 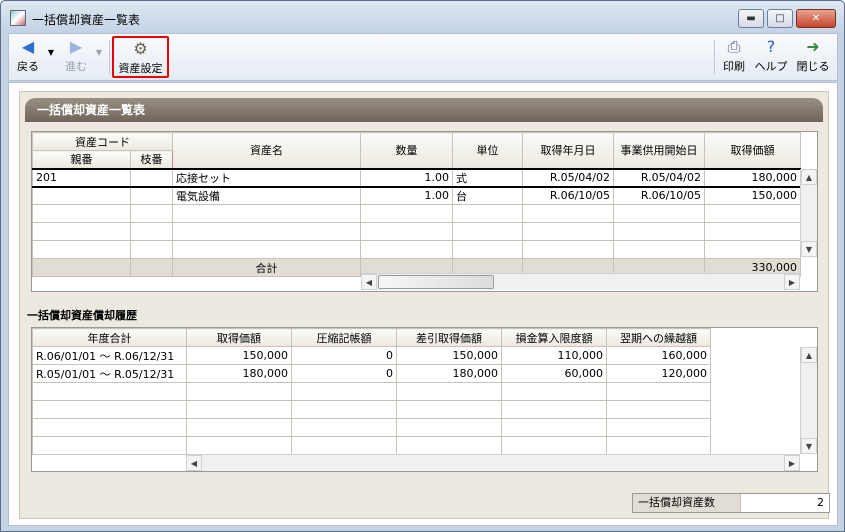 What do you see at coordinates (76, 66) in the screenshot?
I see `forward-label: 進む` at bounding box center [76, 66].